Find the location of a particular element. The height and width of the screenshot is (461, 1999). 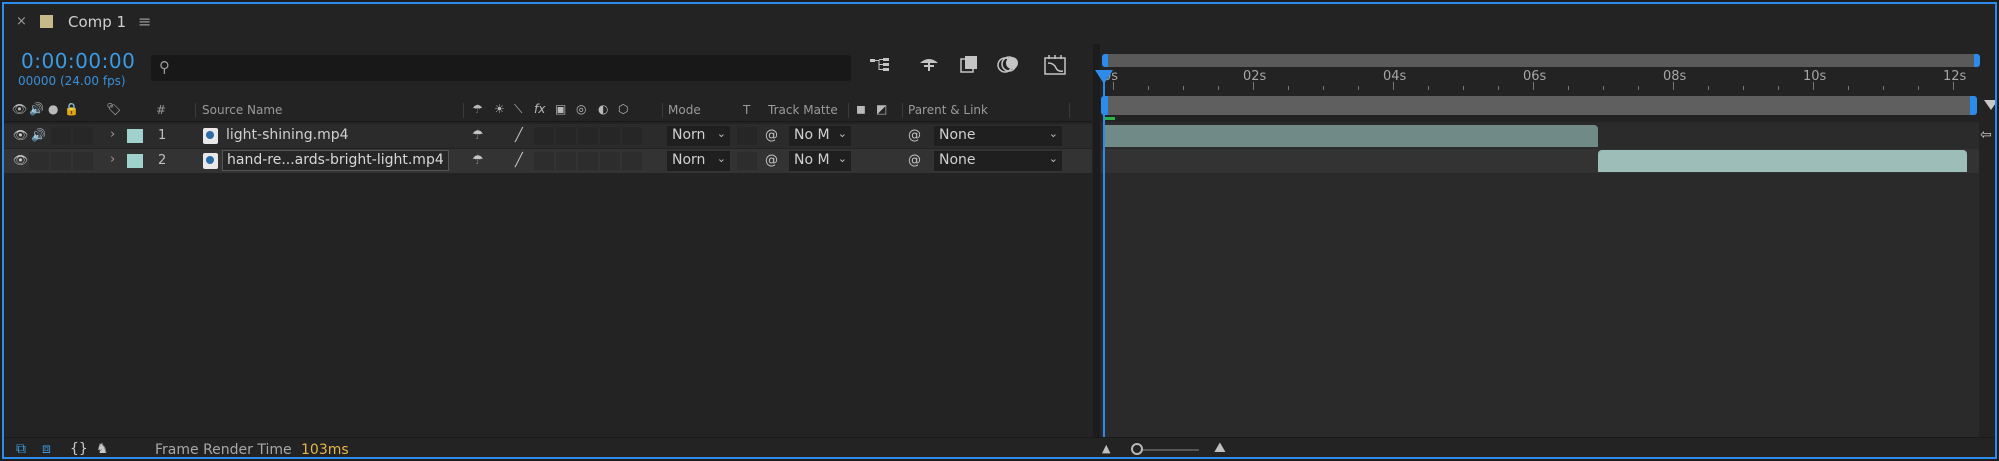

zoom-out-icon: ▲ is located at coordinates (1106, 448).